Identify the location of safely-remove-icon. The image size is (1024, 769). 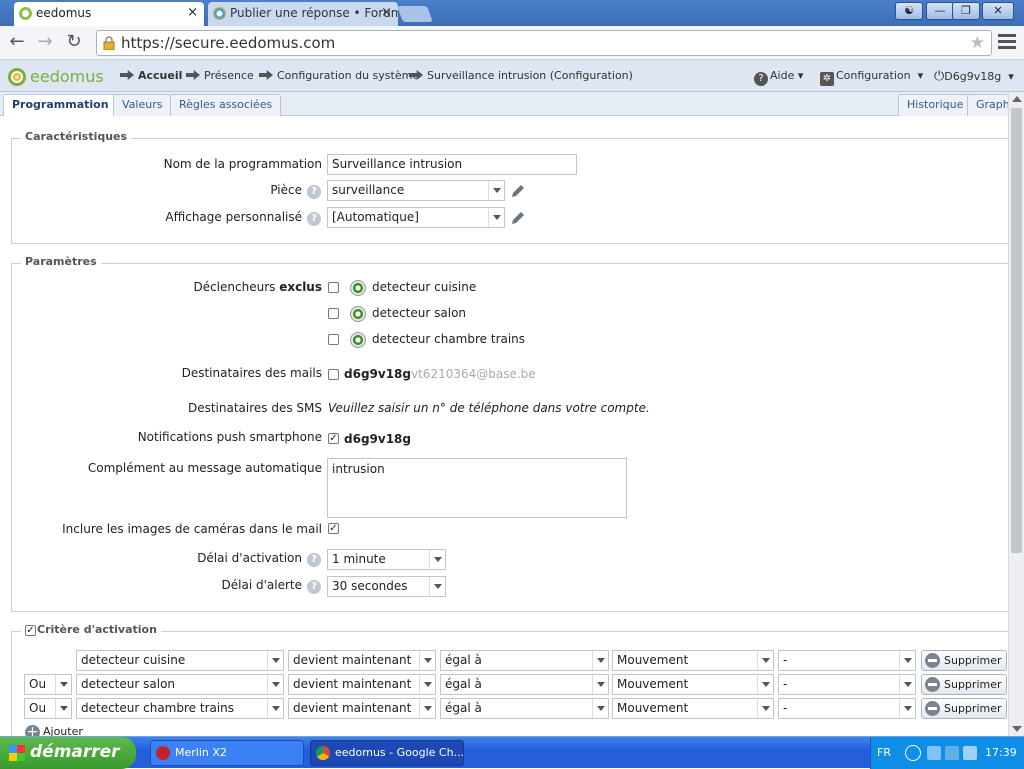
(952, 753).